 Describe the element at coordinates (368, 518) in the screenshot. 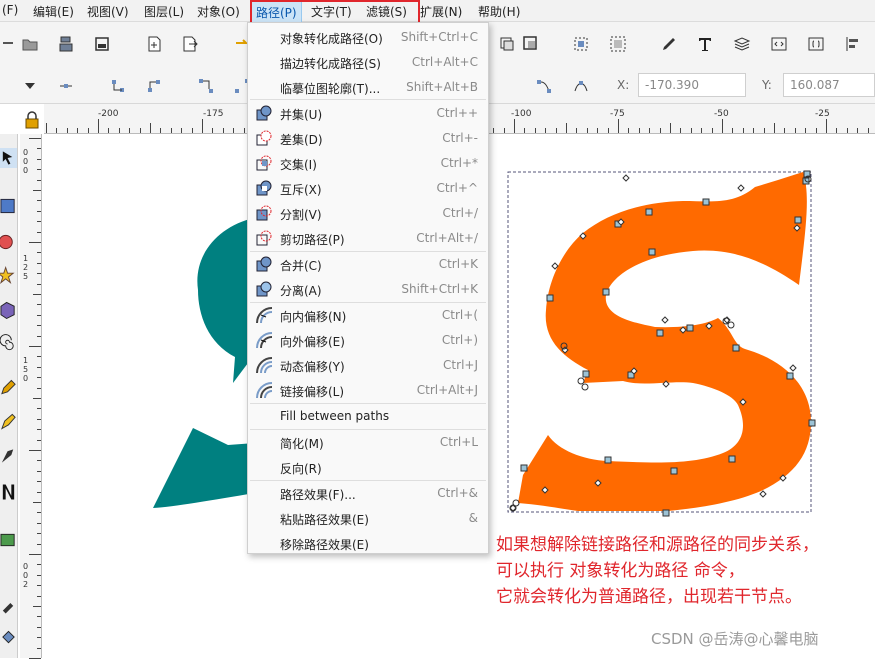

I see `path-menu-item: 粘贴路径效果(E) &` at that location.